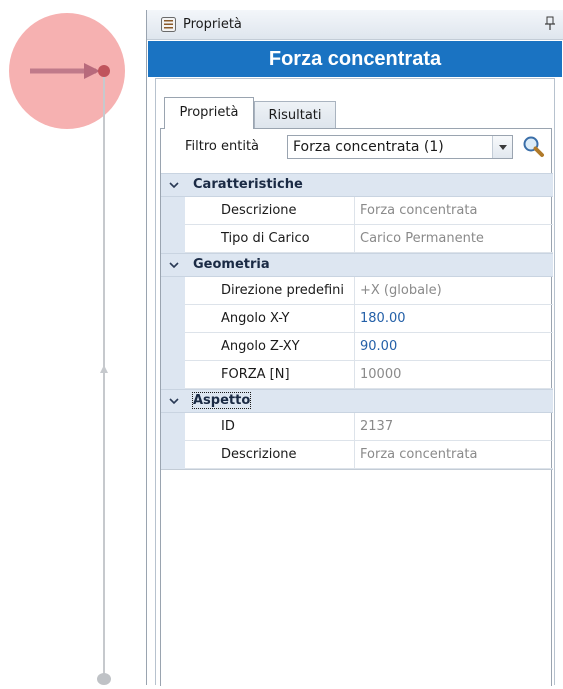  I want to click on property-value: +X (globale), so click(454, 291).